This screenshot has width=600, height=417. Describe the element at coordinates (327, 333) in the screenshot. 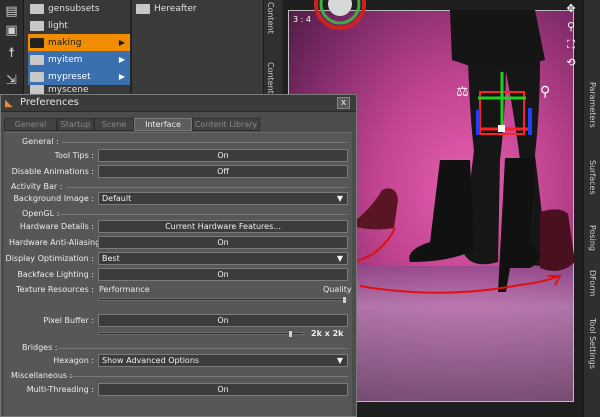

I see `pixel-buffer-size: 2k x 2k` at that location.